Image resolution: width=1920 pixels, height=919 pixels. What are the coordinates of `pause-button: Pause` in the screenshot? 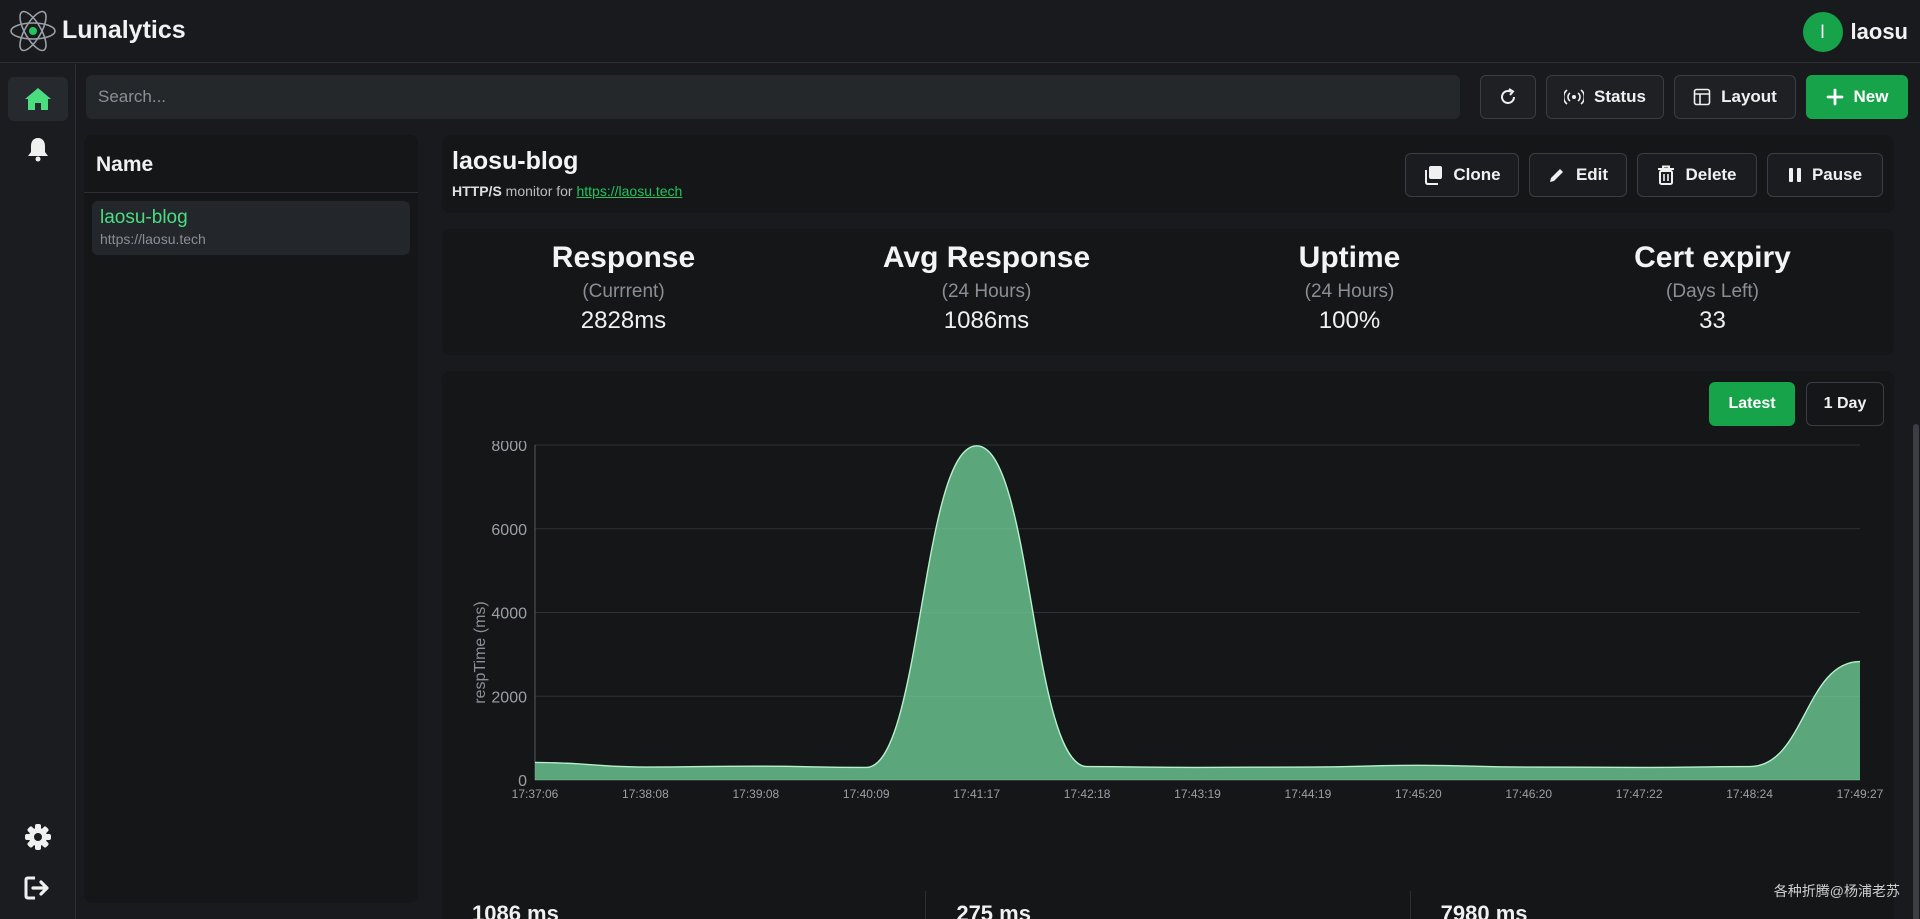 It's located at (1825, 175).